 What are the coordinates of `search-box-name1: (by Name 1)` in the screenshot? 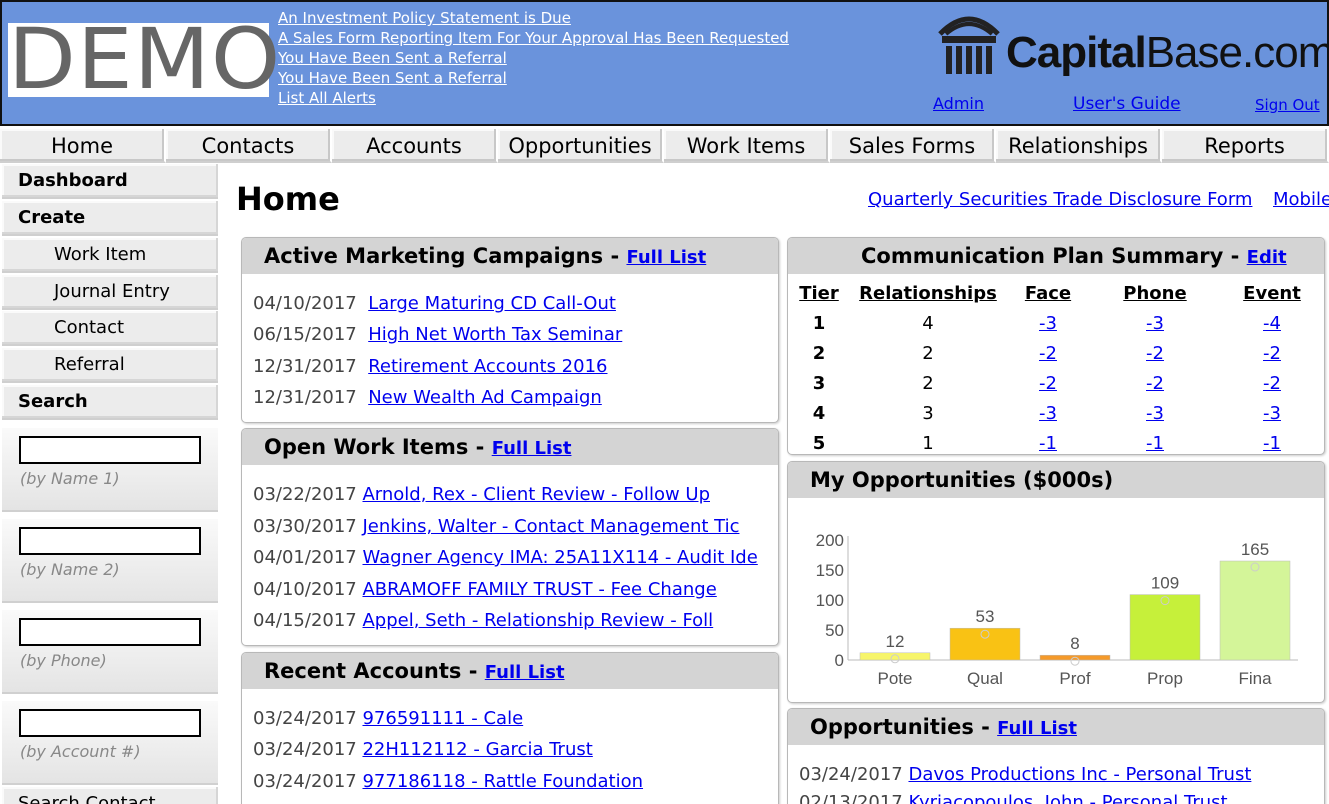 It's located at (110, 470).